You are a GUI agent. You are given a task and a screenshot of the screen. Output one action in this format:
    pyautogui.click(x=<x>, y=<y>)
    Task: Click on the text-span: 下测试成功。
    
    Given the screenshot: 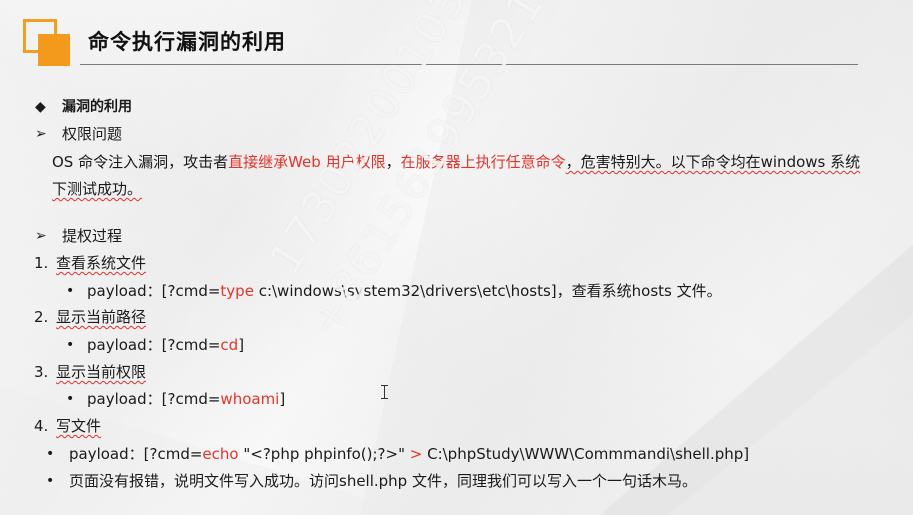 What is the action you would take?
    pyautogui.click(x=97, y=189)
    